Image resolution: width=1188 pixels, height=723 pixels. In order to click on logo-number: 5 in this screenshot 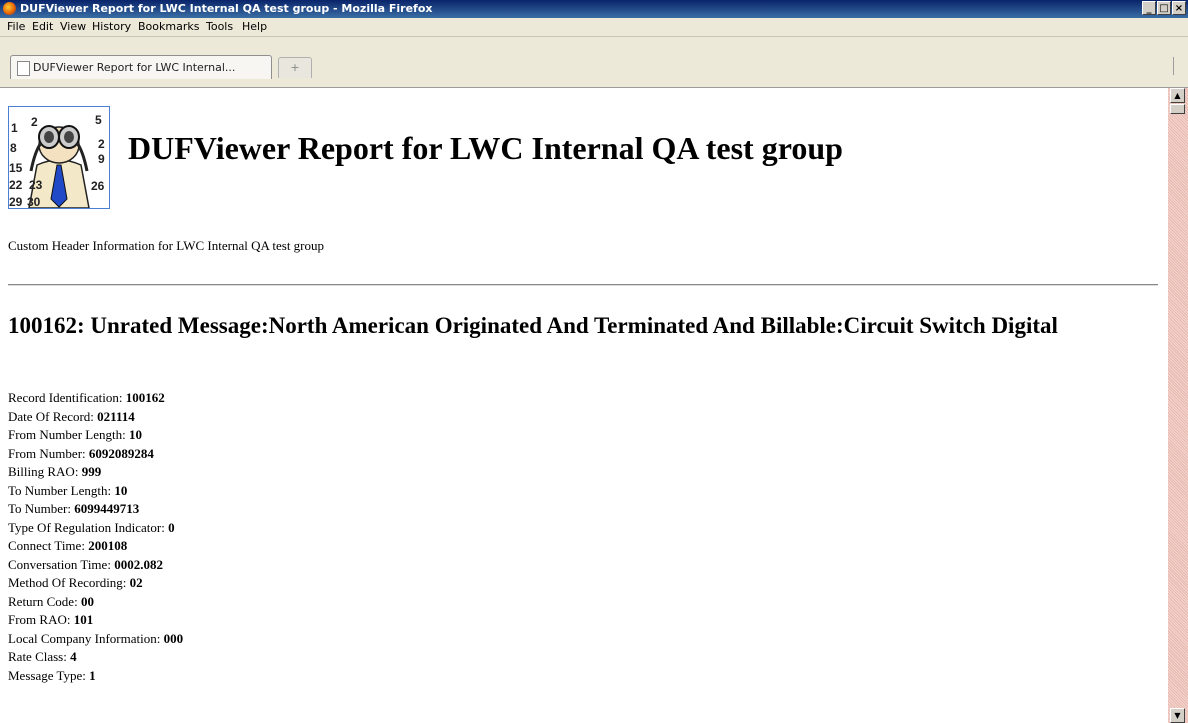, I will do `click(98, 120)`.